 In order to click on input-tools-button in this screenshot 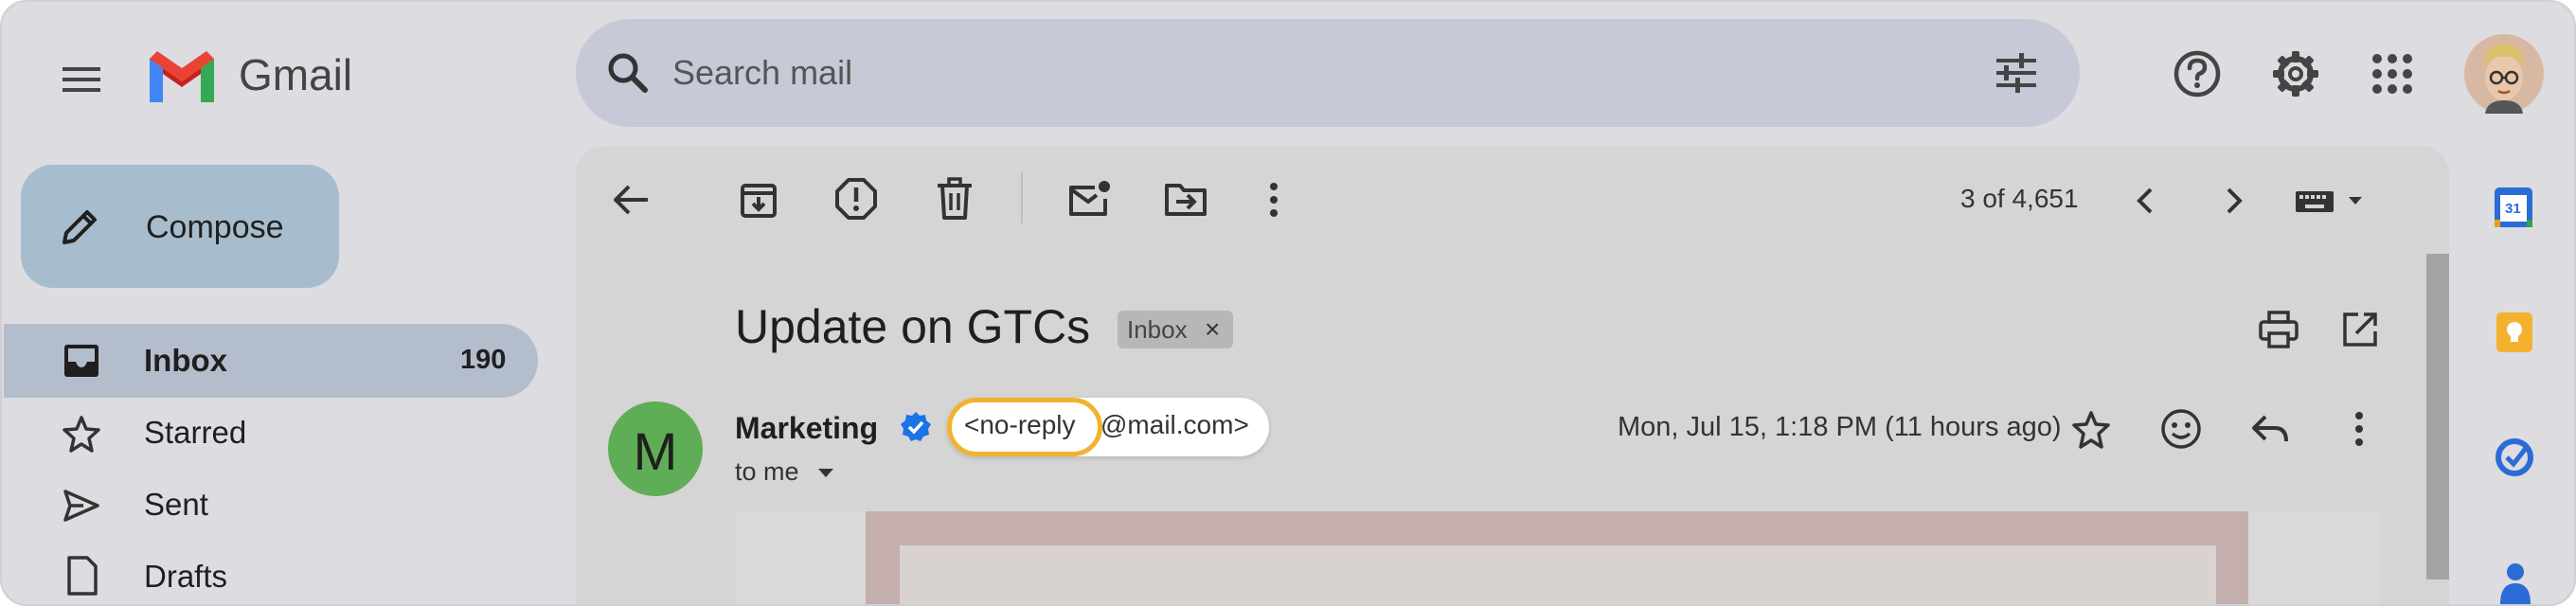, I will do `click(2330, 201)`.